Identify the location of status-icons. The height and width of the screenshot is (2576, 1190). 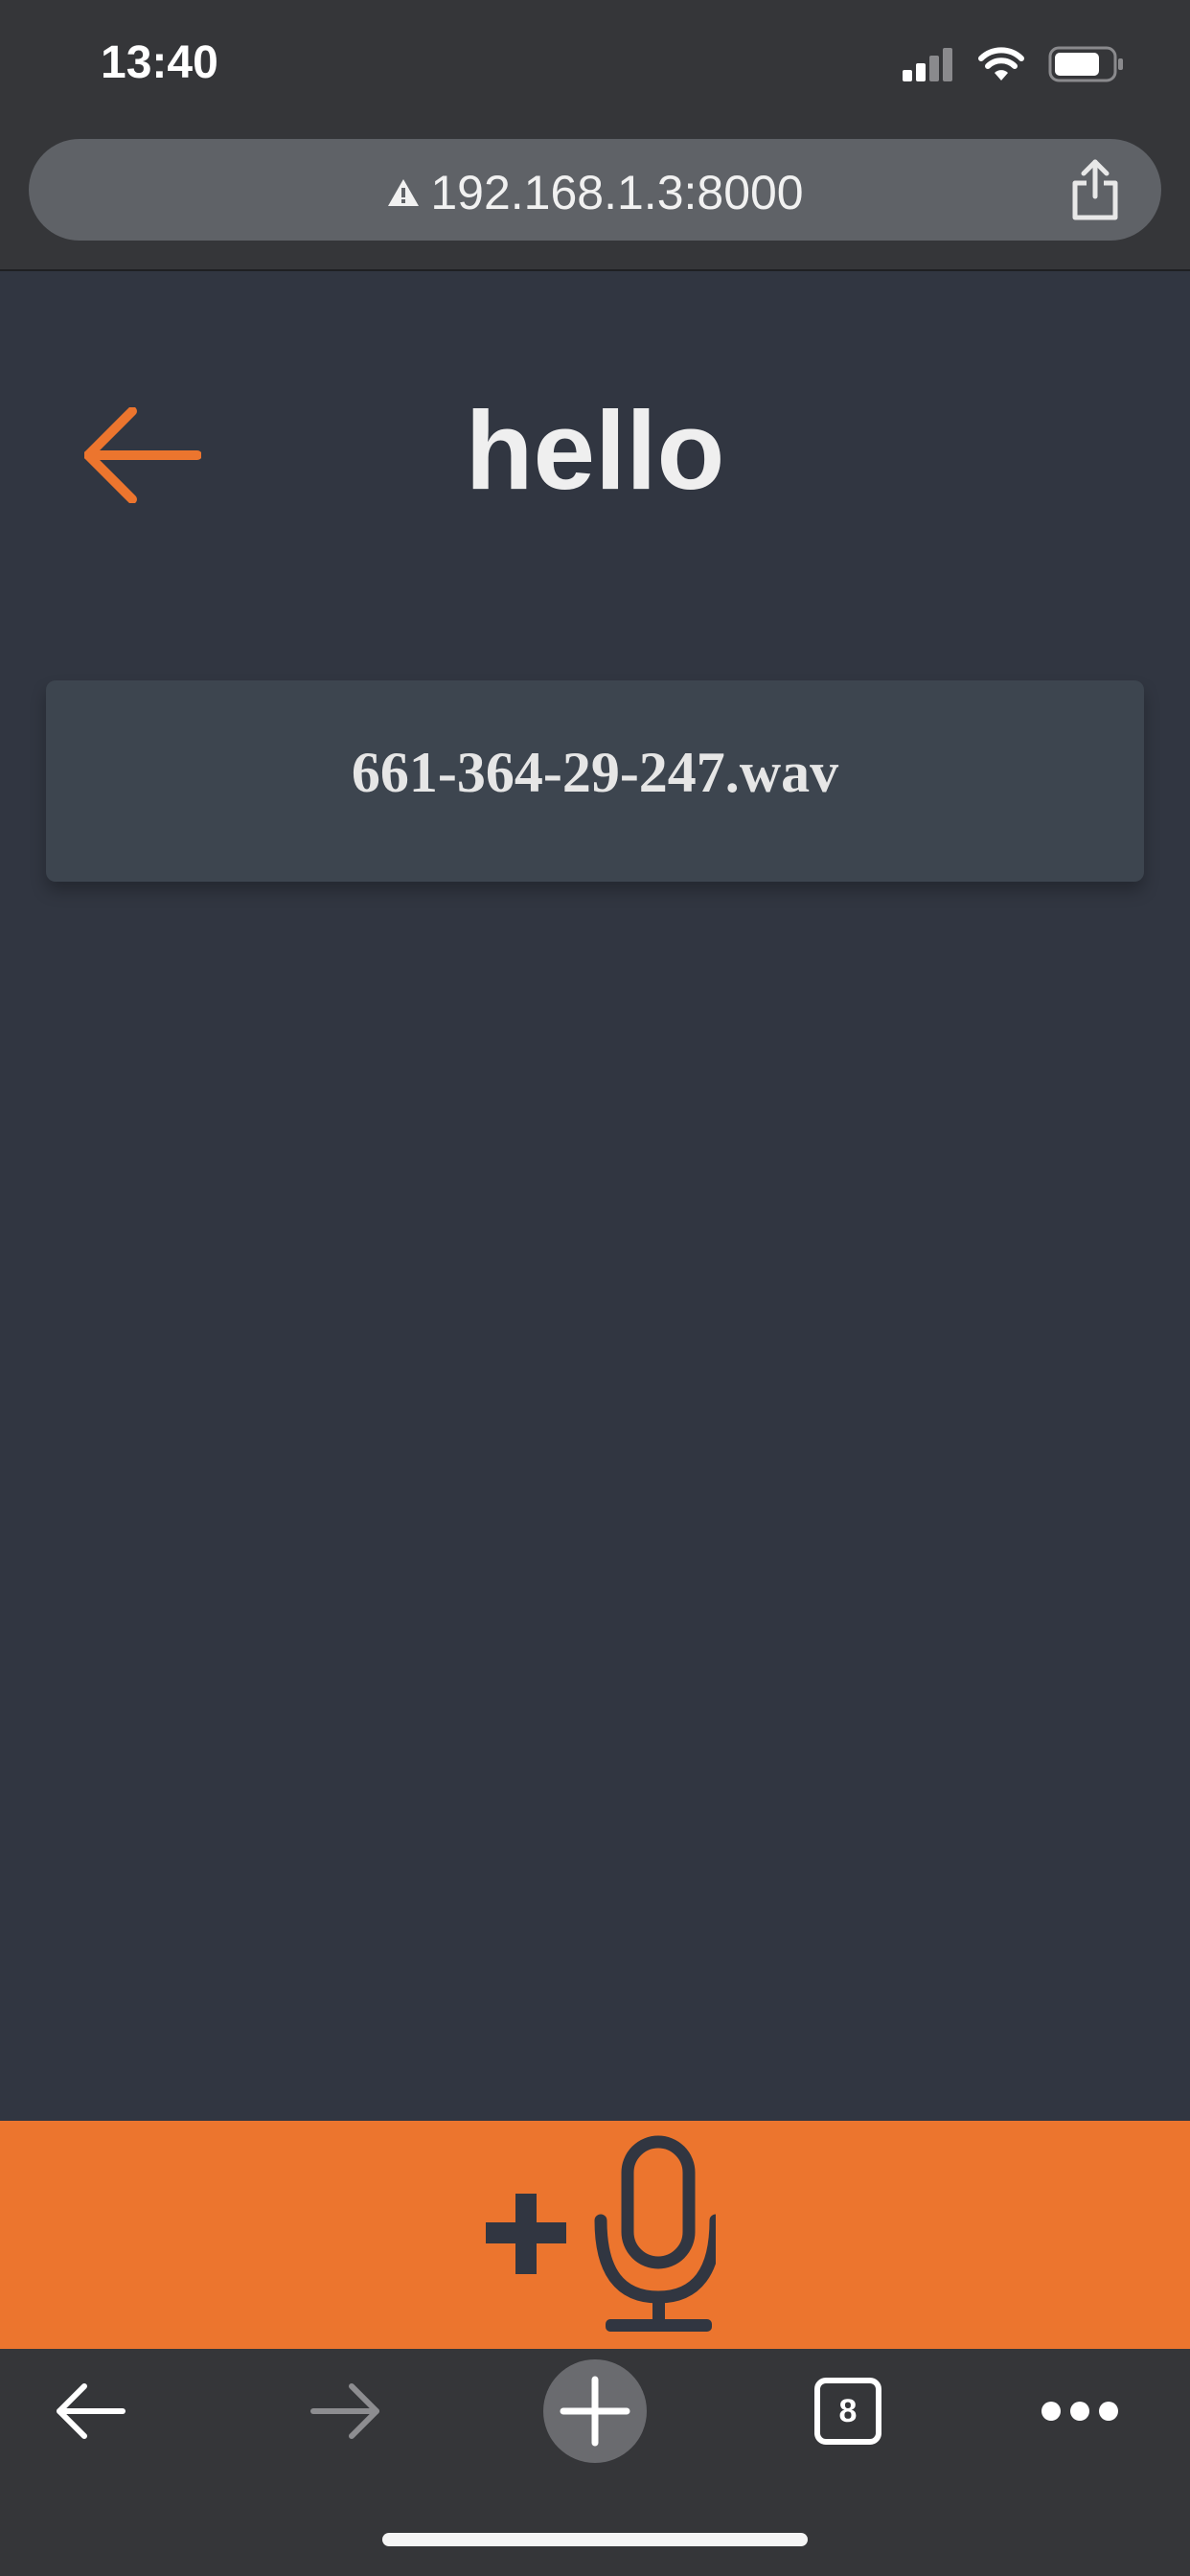
(1013, 64).